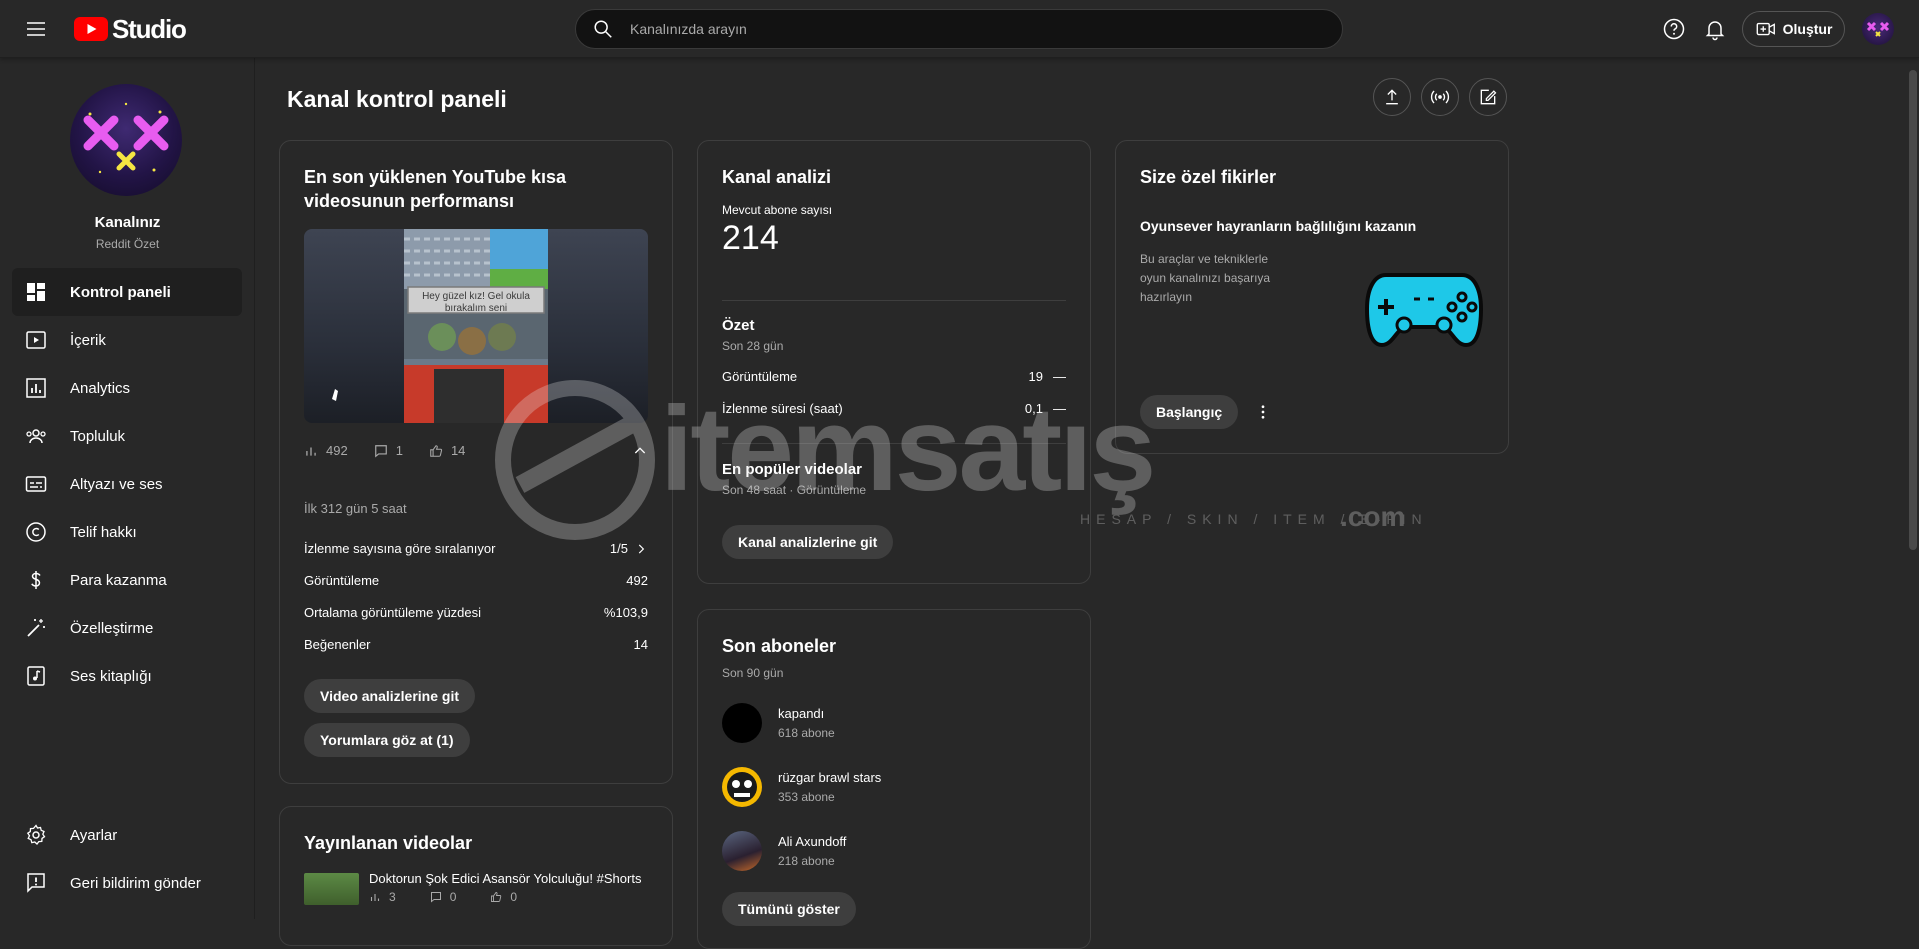 Image resolution: width=1919 pixels, height=949 pixels. I want to click on feedback-icon, so click(36, 883).